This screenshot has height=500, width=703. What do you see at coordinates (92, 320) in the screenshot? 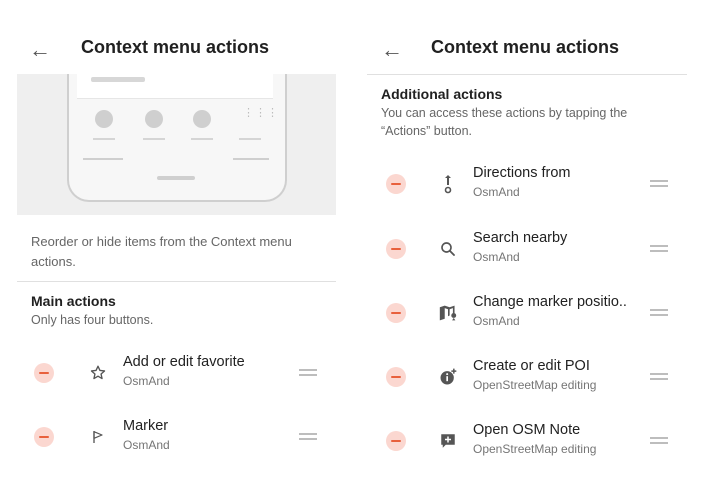
I see `section-subtitle: Only has four buttons.` at bounding box center [92, 320].